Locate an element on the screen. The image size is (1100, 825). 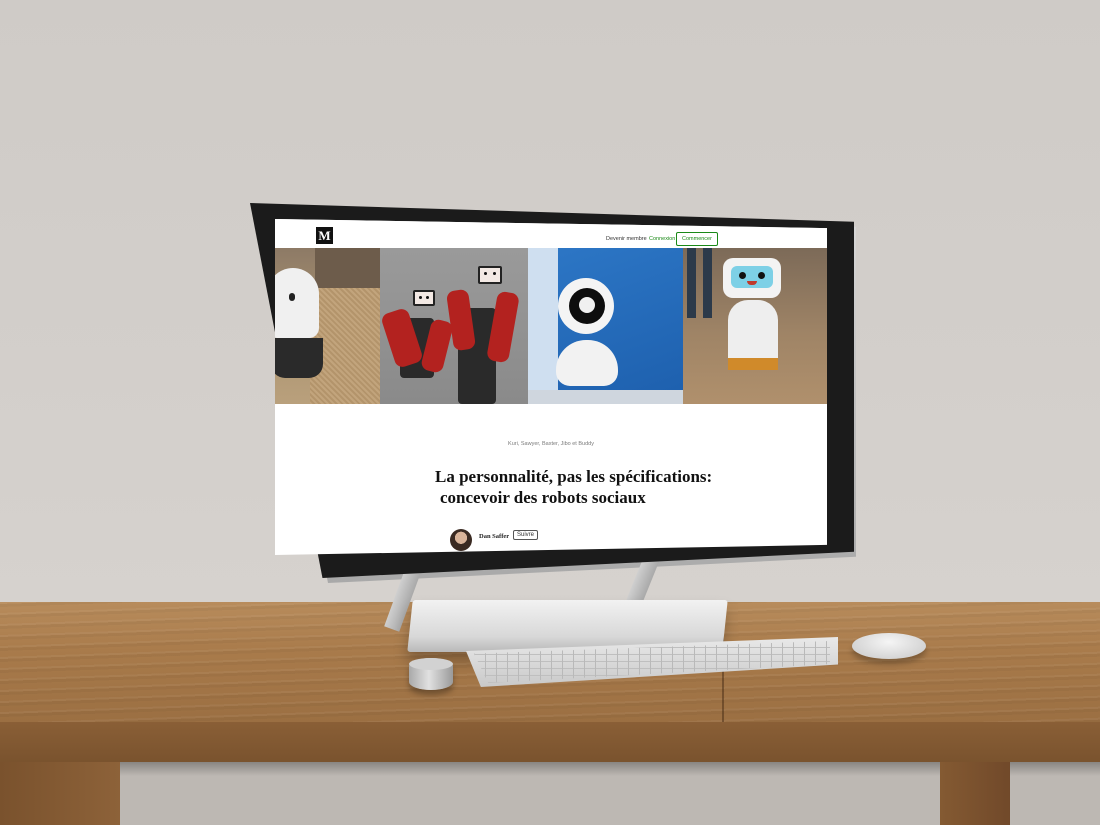
article-title-line-2: concevoir des robots sociaux is located at coordinates (543, 497).